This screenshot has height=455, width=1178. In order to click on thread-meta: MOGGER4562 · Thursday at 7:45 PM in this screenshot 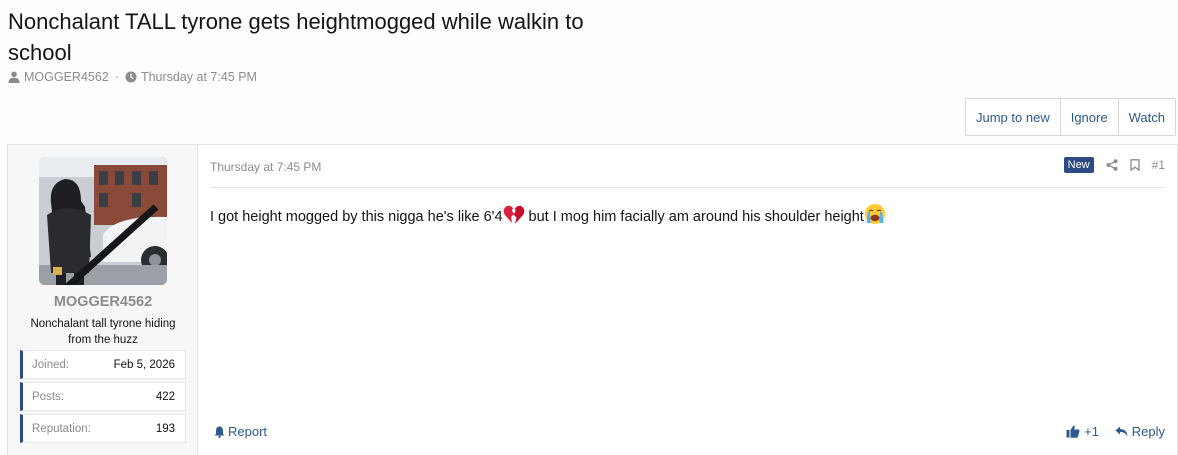, I will do `click(132, 77)`.